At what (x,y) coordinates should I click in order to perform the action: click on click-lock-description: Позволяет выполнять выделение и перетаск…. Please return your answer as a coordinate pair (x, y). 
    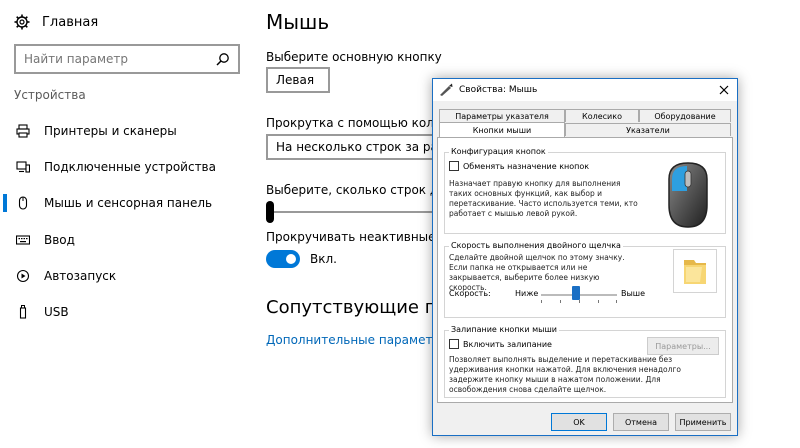
    Looking at the image, I should click on (565, 374).